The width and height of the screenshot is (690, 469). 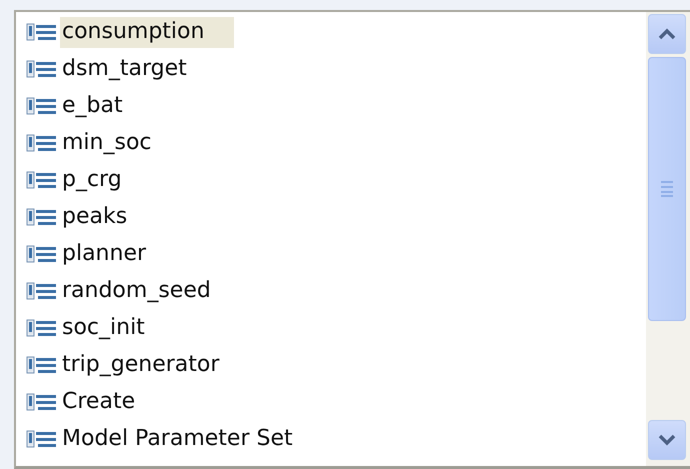 I want to click on list-item: p_crg, so click(x=106, y=180).